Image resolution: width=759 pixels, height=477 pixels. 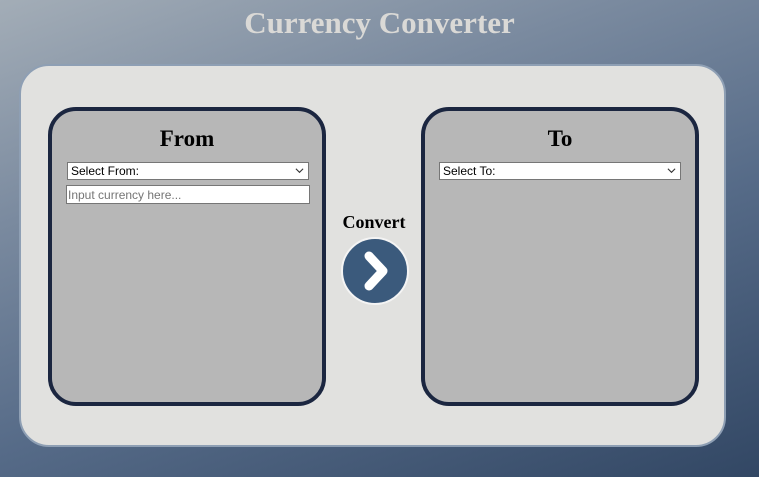 I want to click on convert-label: Convert, so click(x=374, y=222).